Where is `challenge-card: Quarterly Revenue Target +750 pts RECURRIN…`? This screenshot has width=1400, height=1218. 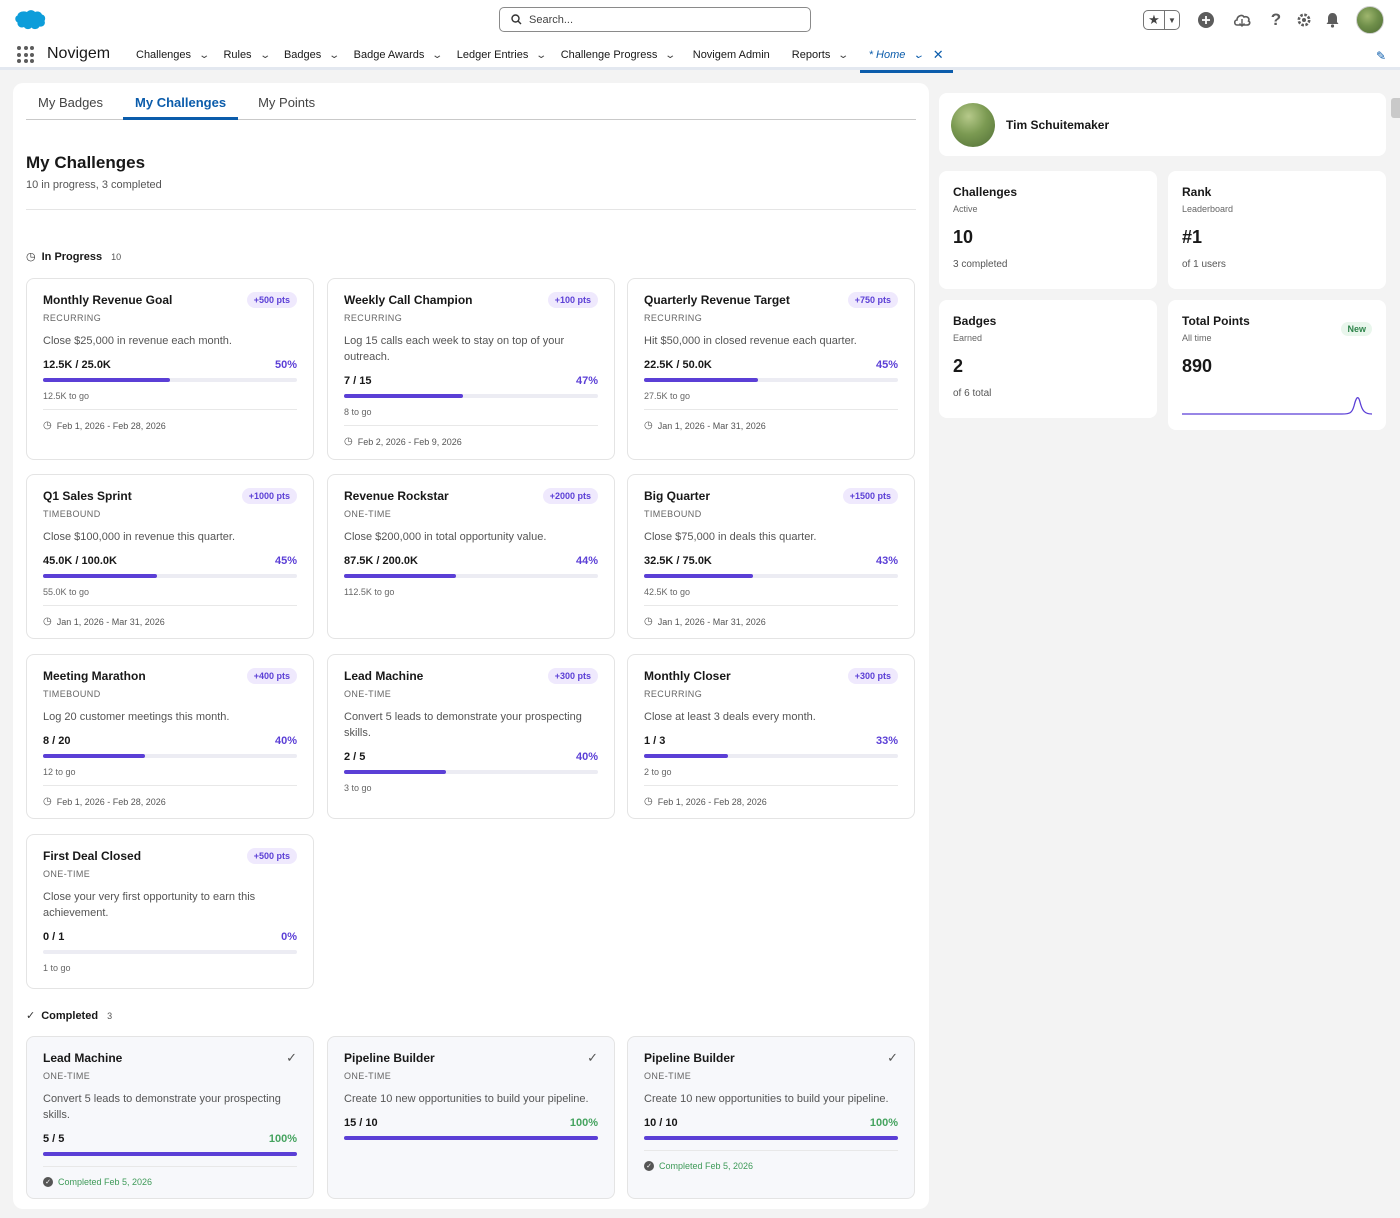
challenge-card: Quarterly Revenue Target +750 pts RECURRIN… is located at coordinates (771, 369).